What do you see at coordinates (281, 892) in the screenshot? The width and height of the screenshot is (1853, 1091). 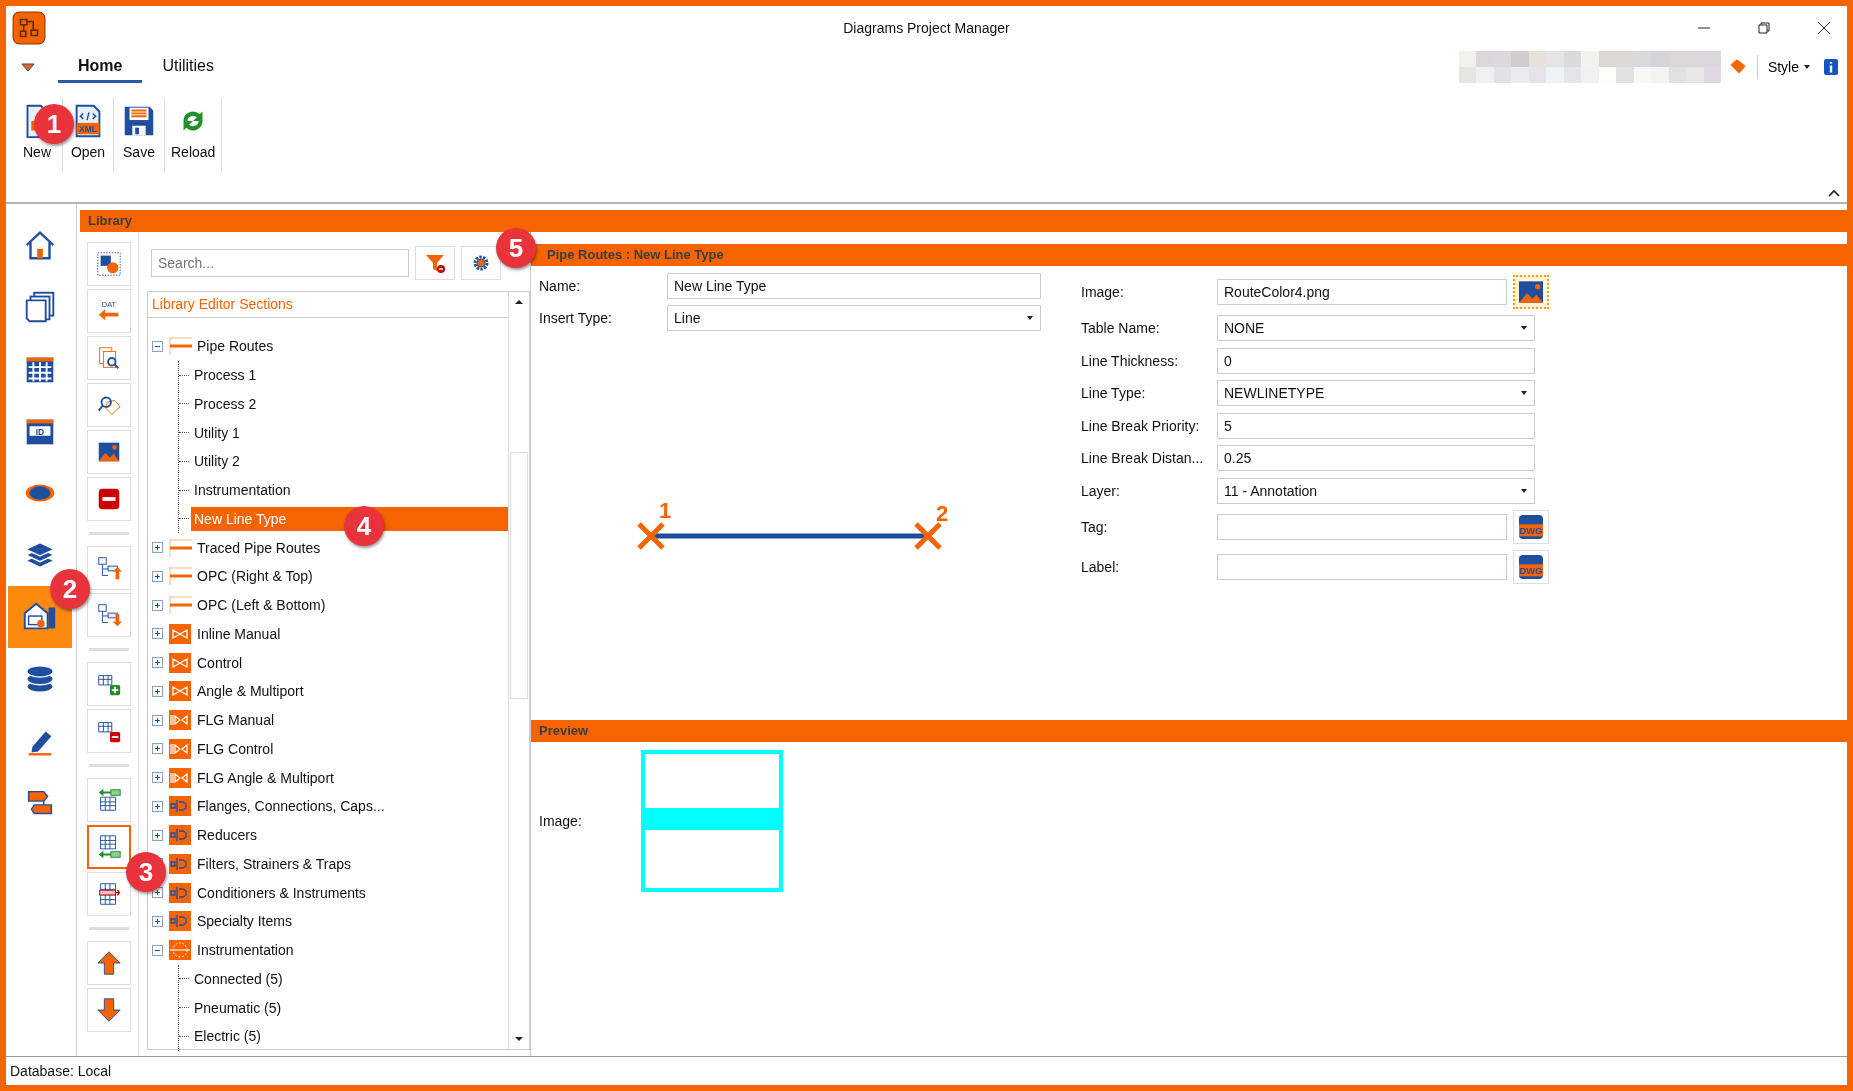 I see `tree-item: Conditioners & Instruments` at bounding box center [281, 892].